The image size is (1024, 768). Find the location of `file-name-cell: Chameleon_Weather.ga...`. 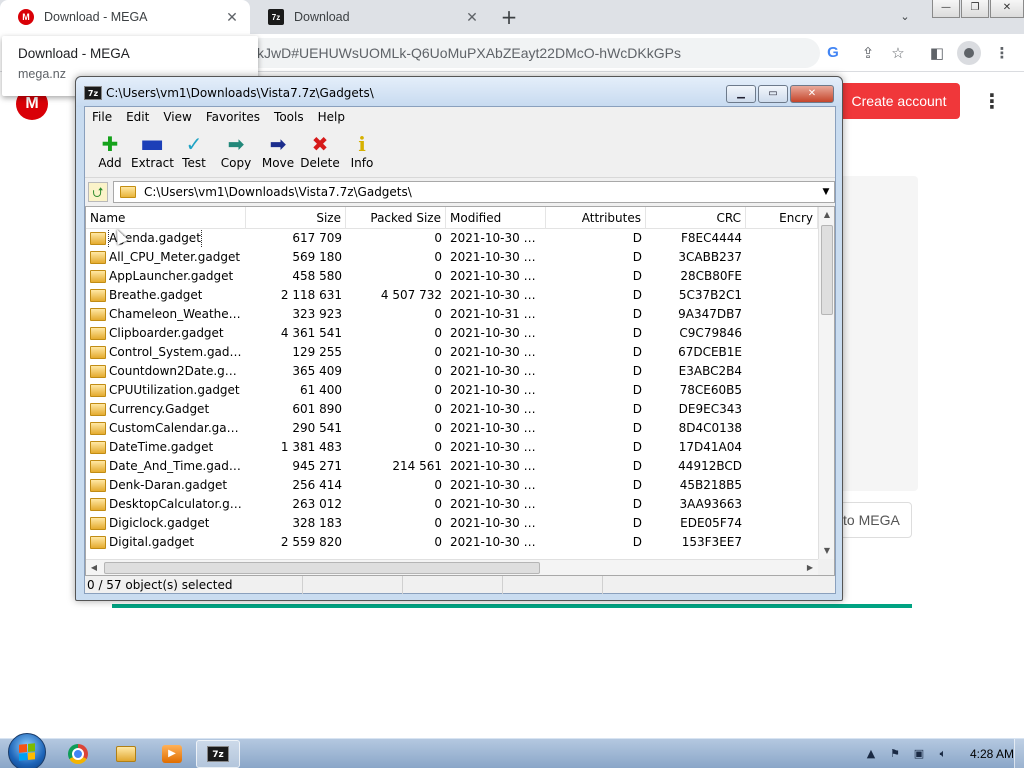

file-name-cell: Chameleon_Weather.ga... is located at coordinates (166, 314).